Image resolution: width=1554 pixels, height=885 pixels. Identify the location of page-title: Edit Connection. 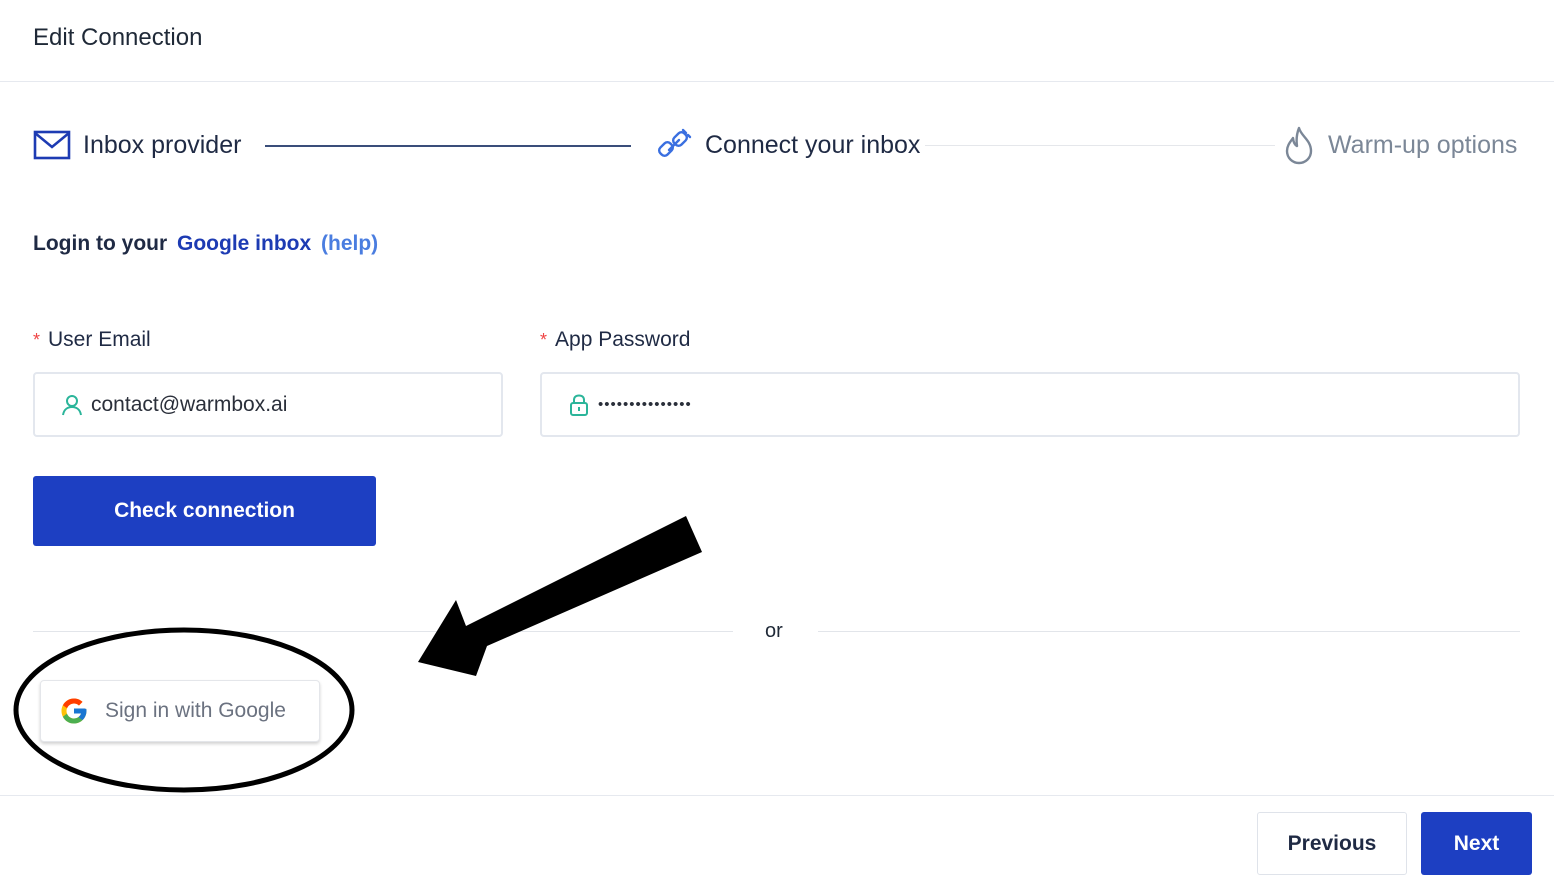
(118, 37).